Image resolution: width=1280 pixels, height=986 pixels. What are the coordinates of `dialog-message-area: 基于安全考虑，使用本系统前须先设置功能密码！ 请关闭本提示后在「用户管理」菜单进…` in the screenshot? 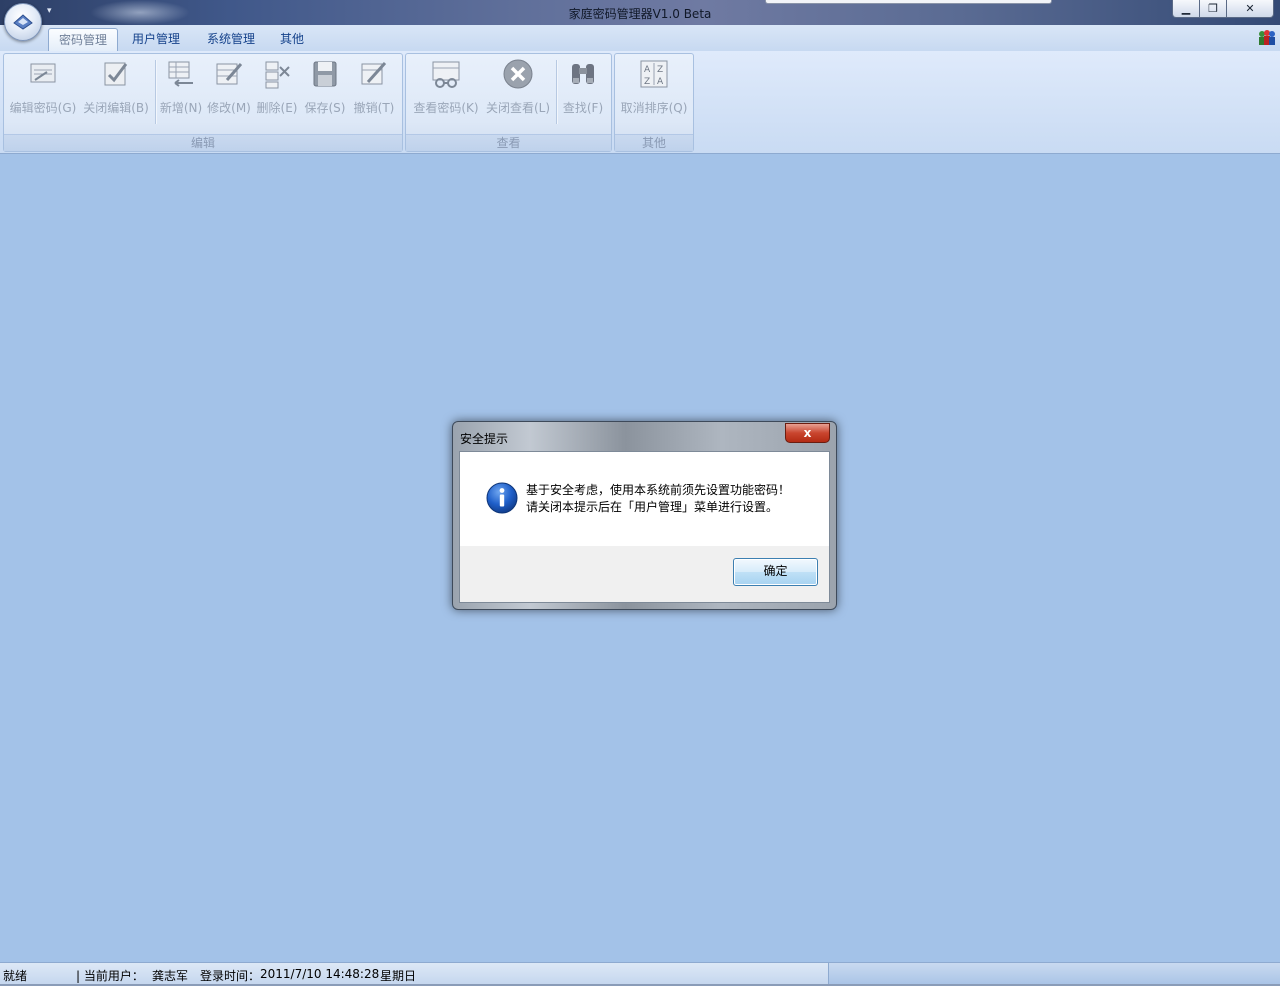 It's located at (644, 499).